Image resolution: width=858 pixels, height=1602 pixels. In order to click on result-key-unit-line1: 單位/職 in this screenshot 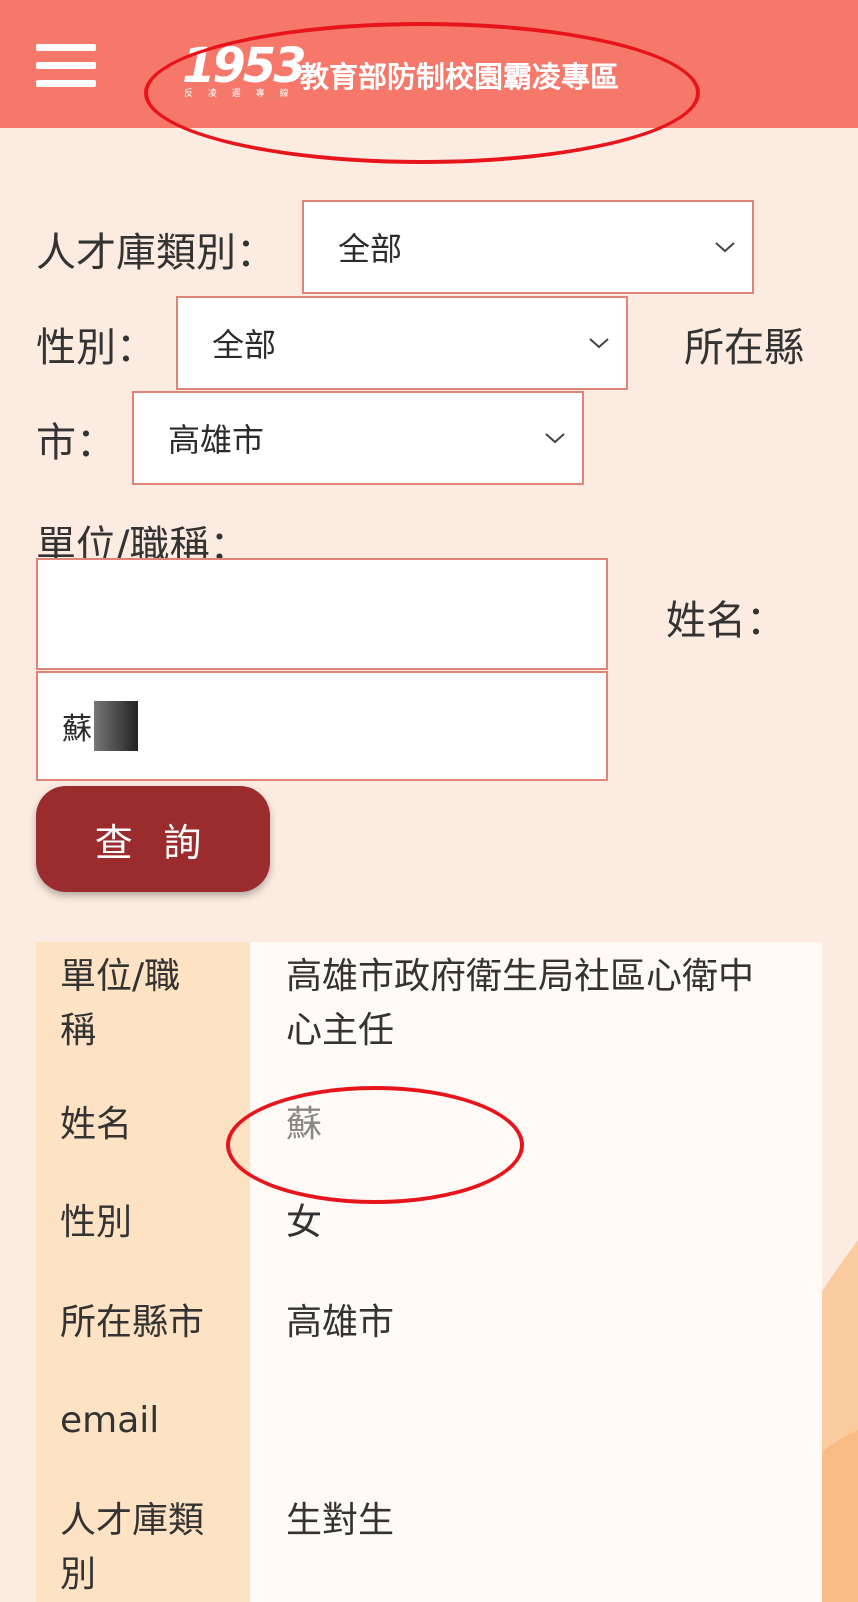, I will do `click(120, 976)`.